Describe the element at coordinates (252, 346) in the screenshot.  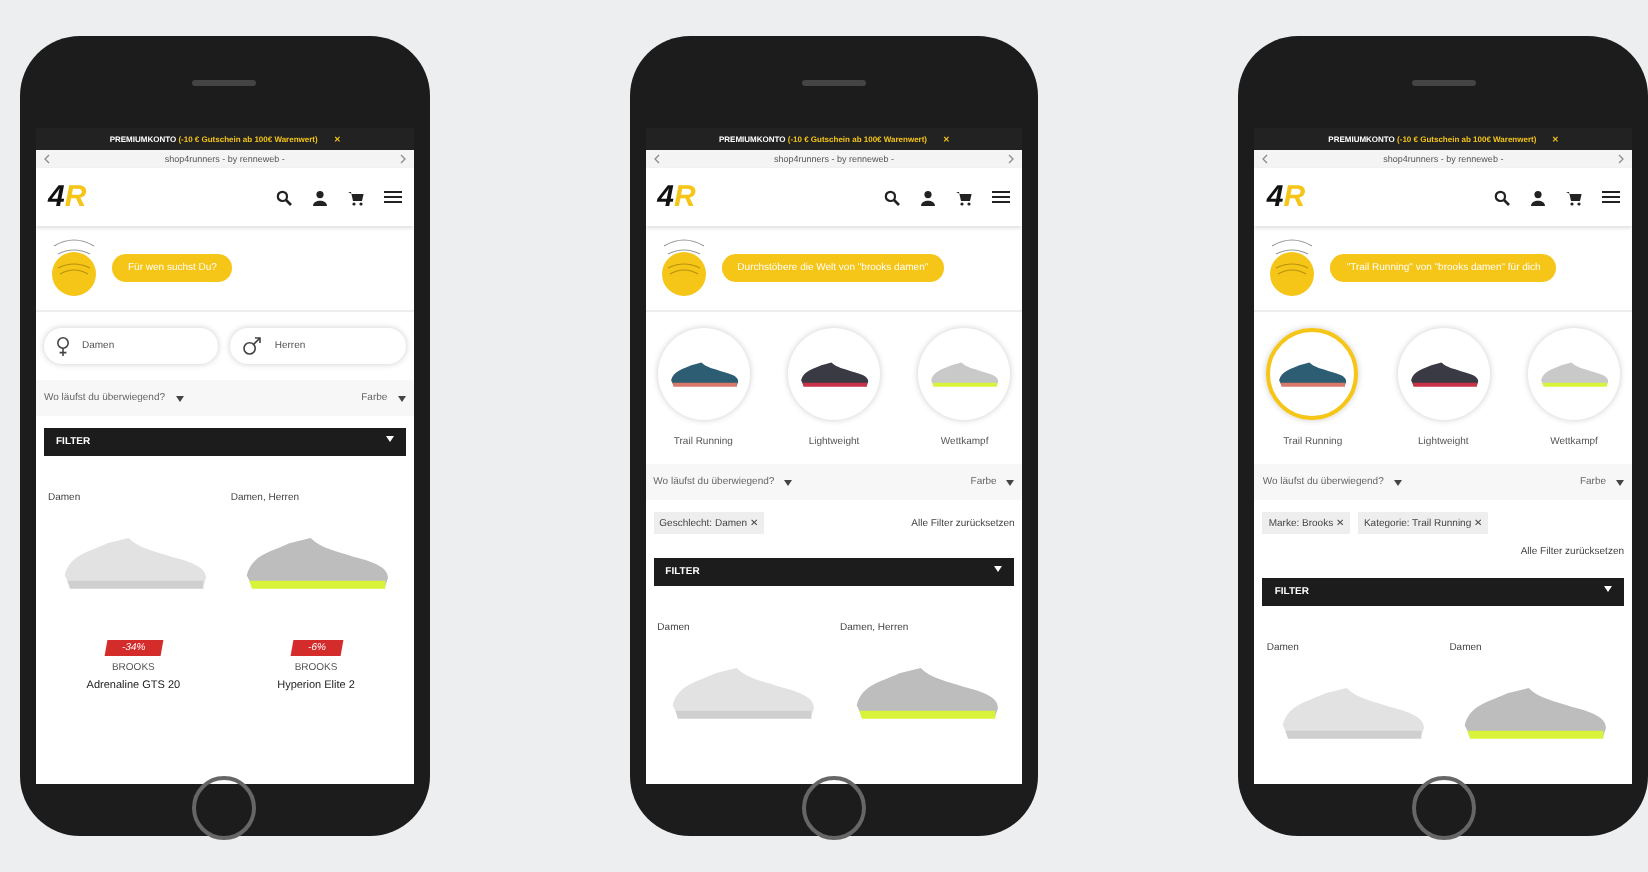
I see `male-symbol-icon` at that location.